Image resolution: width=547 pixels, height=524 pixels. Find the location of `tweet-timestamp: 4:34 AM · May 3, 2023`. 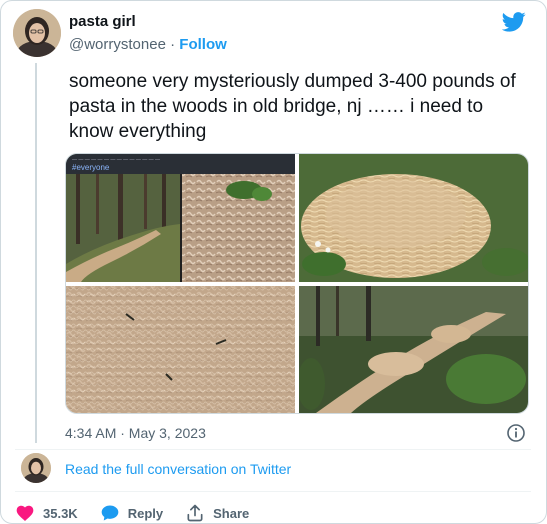

tweet-timestamp: 4:34 AM · May 3, 2023 is located at coordinates (135, 433).